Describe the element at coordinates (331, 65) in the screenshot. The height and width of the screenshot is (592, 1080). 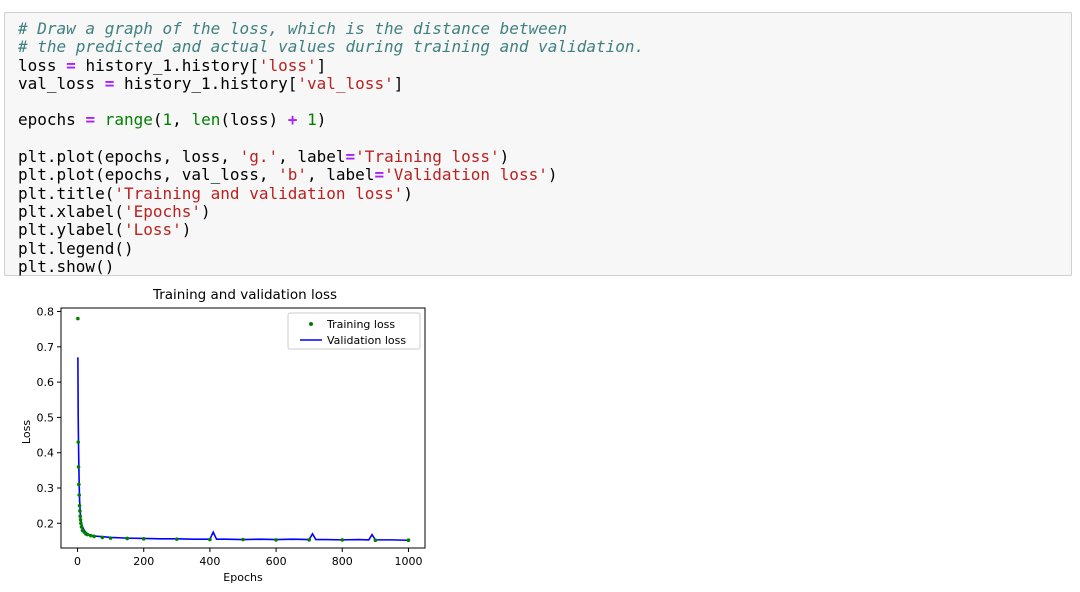
I see `code-line: loss = history_1.history['loss']` at that location.